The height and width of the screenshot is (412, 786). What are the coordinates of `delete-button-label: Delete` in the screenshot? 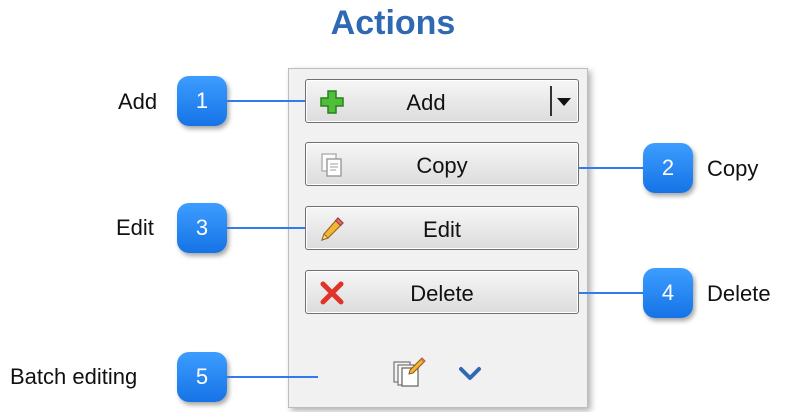 It's located at (442, 293).